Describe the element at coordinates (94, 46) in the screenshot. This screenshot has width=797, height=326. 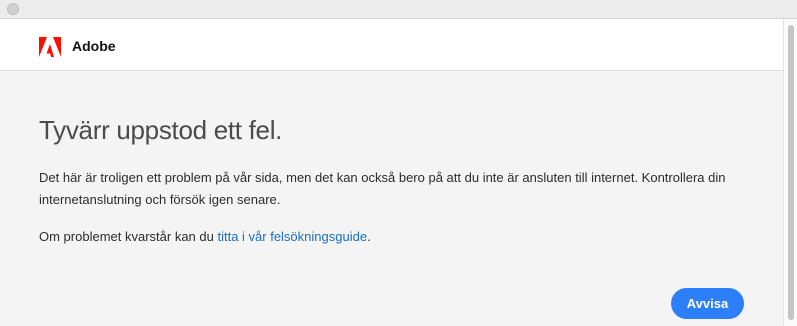
I see `brand-name: Adobe` at that location.